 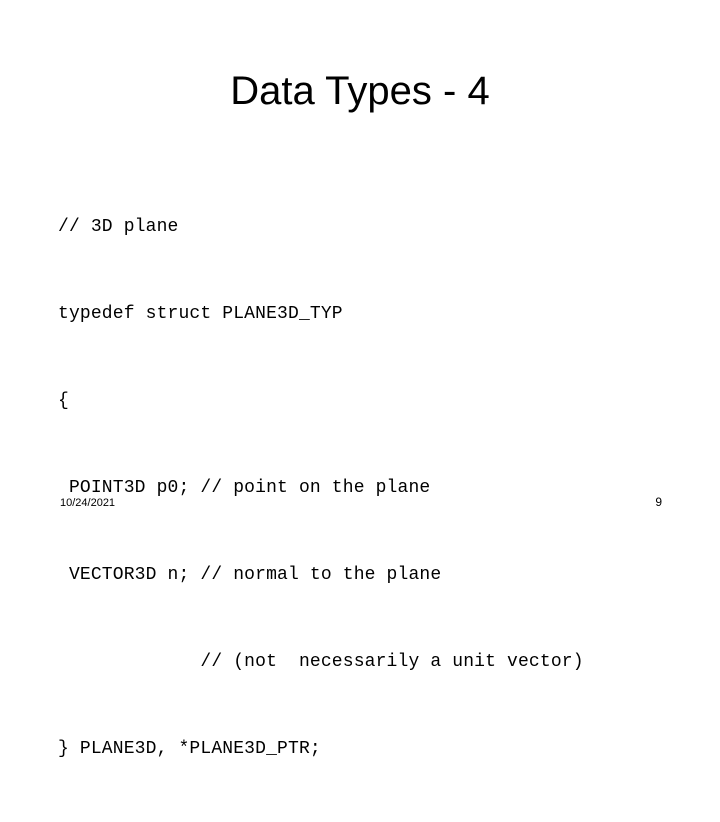 What do you see at coordinates (88, 503) in the screenshot?
I see `footer-date: 10/24/2021` at bounding box center [88, 503].